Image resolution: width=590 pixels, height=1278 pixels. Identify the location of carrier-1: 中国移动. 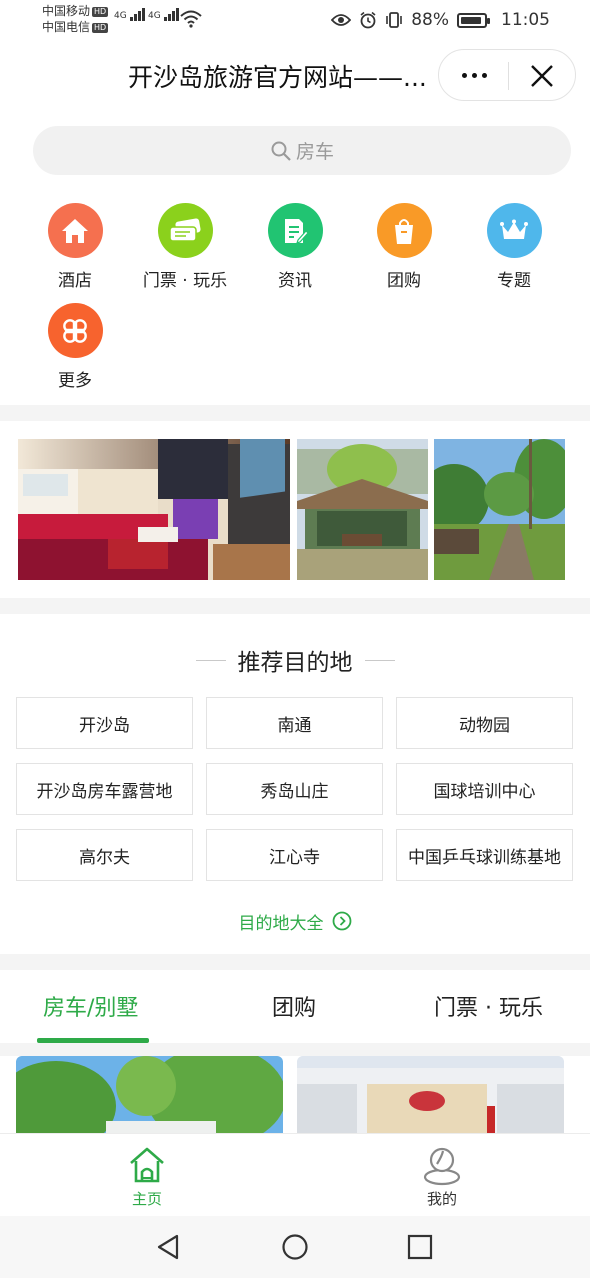
(66, 11).